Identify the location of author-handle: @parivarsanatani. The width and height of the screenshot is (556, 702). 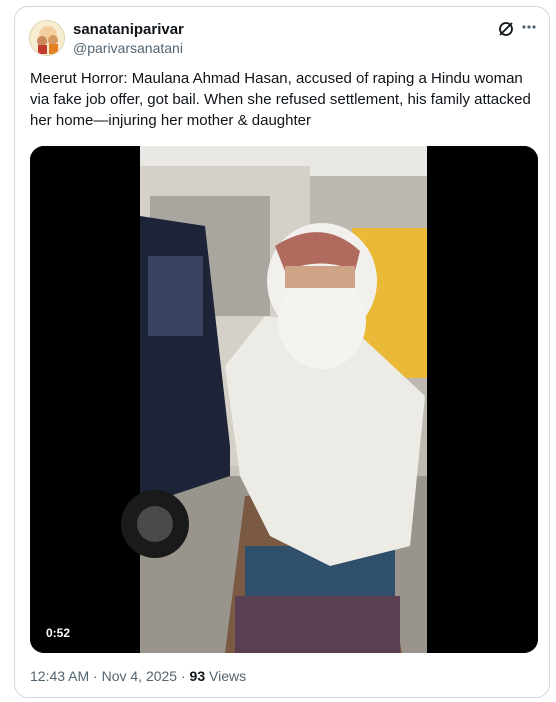
(128, 48).